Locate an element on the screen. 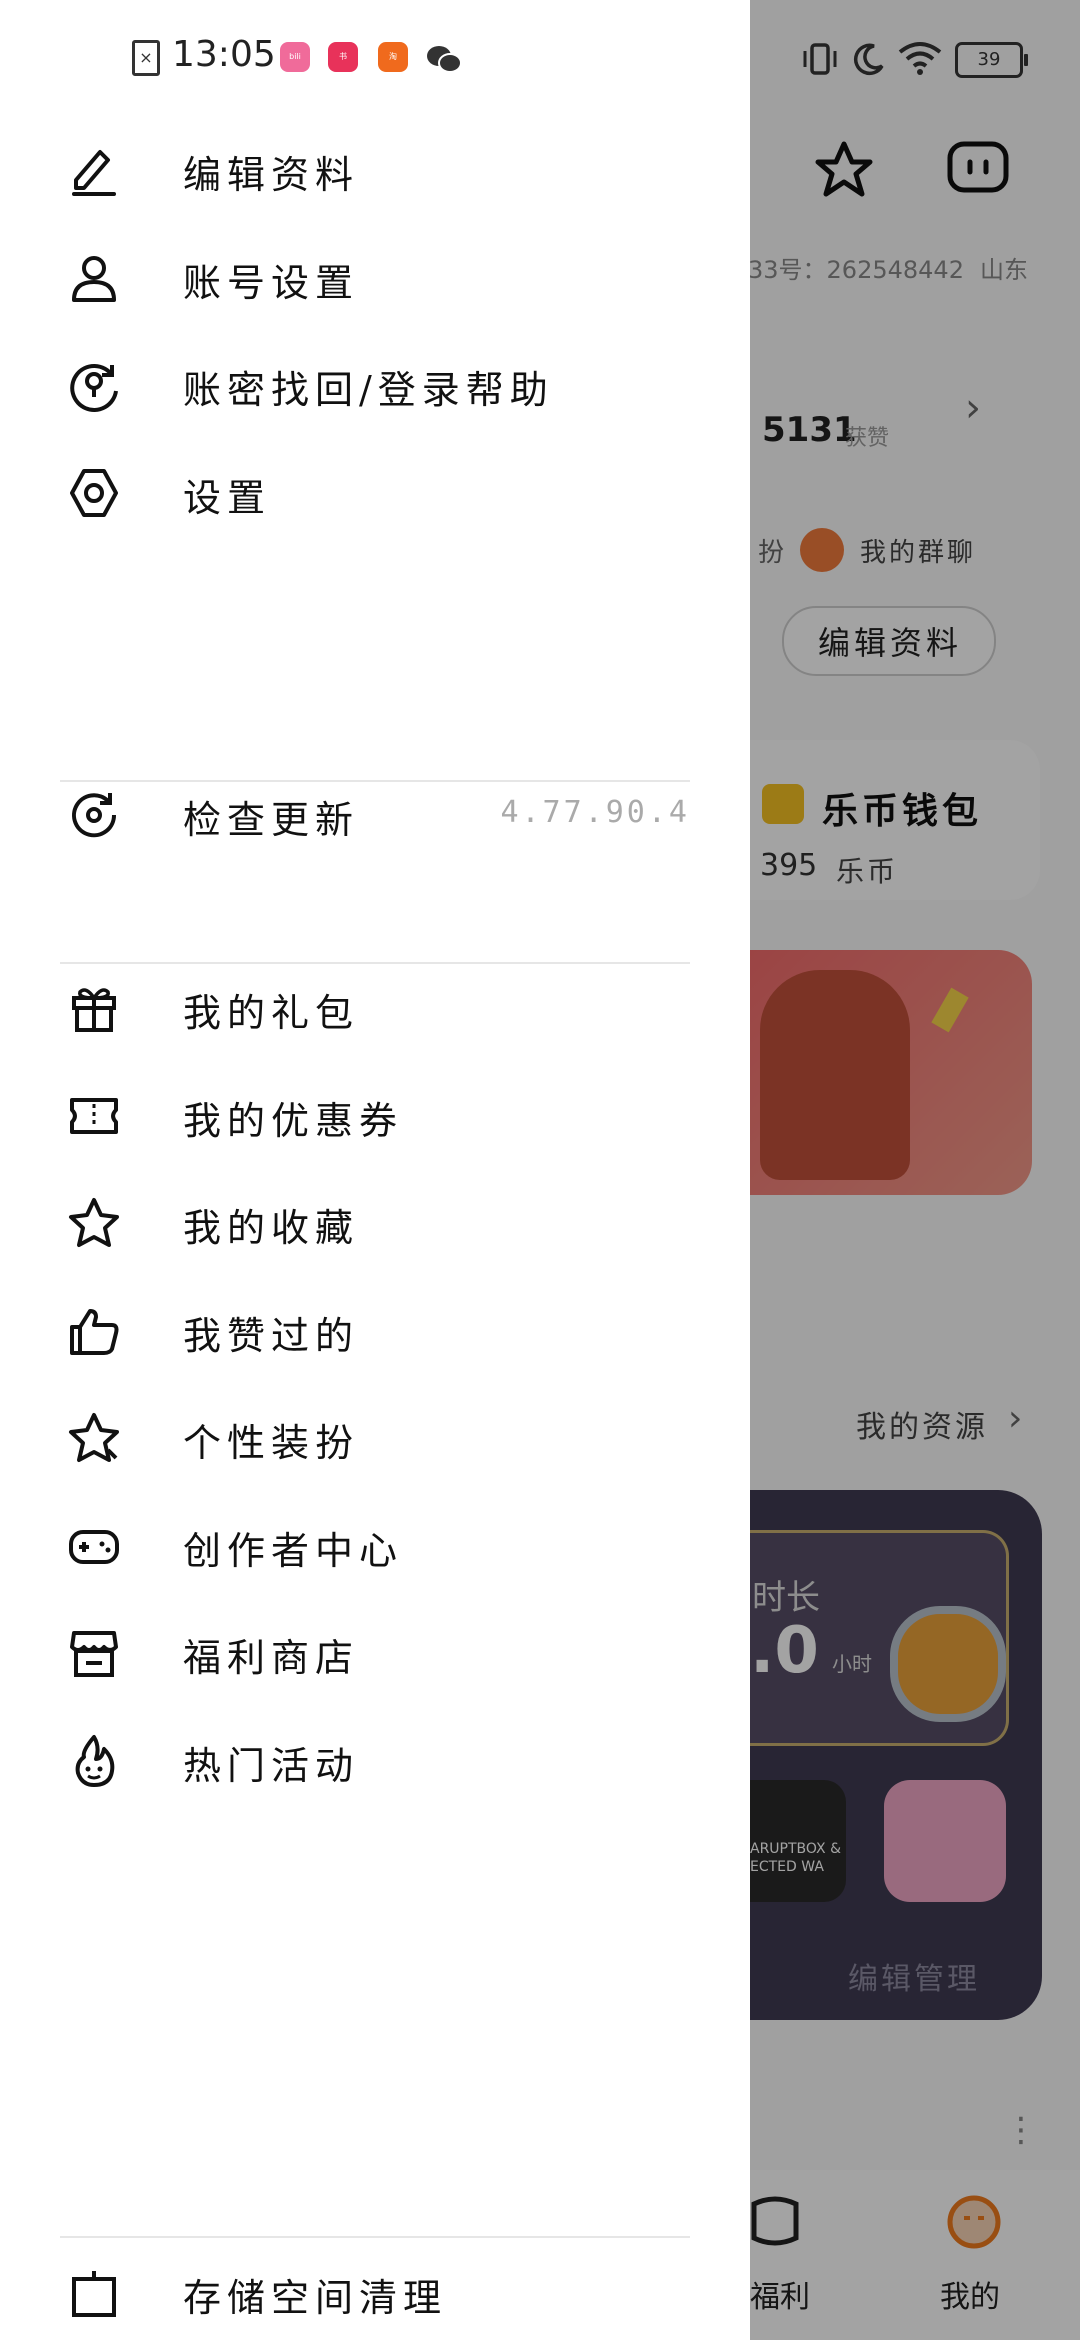 This screenshot has height=2347, width=1080. menu-item-label: 设置 is located at coordinates (227, 498).